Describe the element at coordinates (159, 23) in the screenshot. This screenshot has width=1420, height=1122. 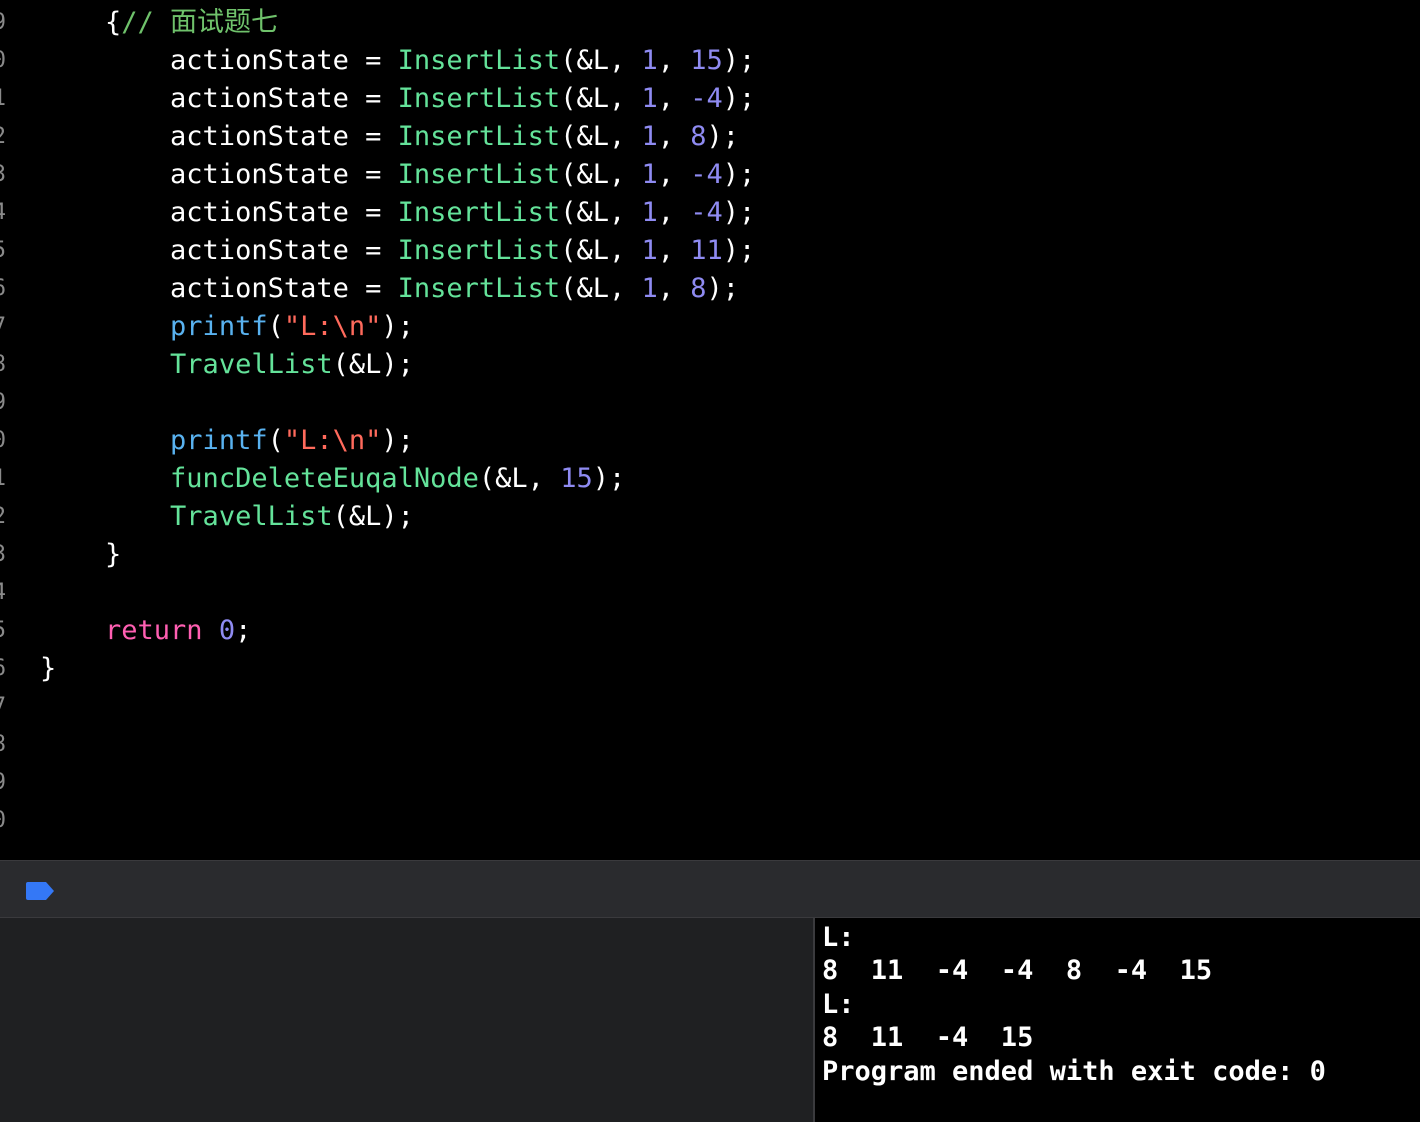
I see `code-line: {// 面试题七` at that location.